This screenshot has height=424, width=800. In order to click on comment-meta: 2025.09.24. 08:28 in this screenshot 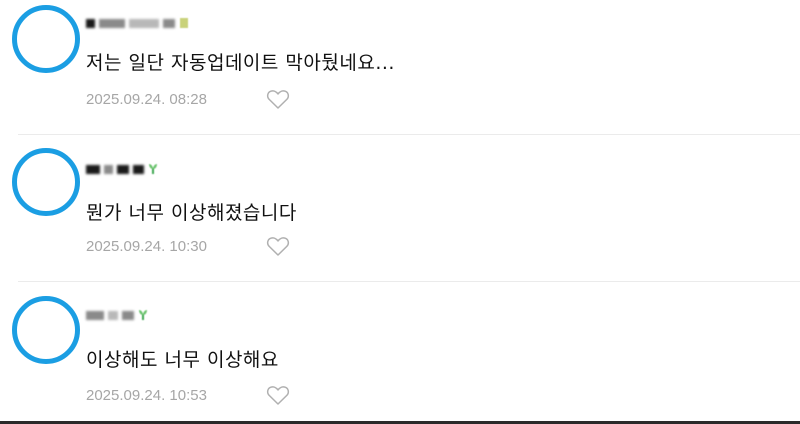, I will do `click(188, 99)`.